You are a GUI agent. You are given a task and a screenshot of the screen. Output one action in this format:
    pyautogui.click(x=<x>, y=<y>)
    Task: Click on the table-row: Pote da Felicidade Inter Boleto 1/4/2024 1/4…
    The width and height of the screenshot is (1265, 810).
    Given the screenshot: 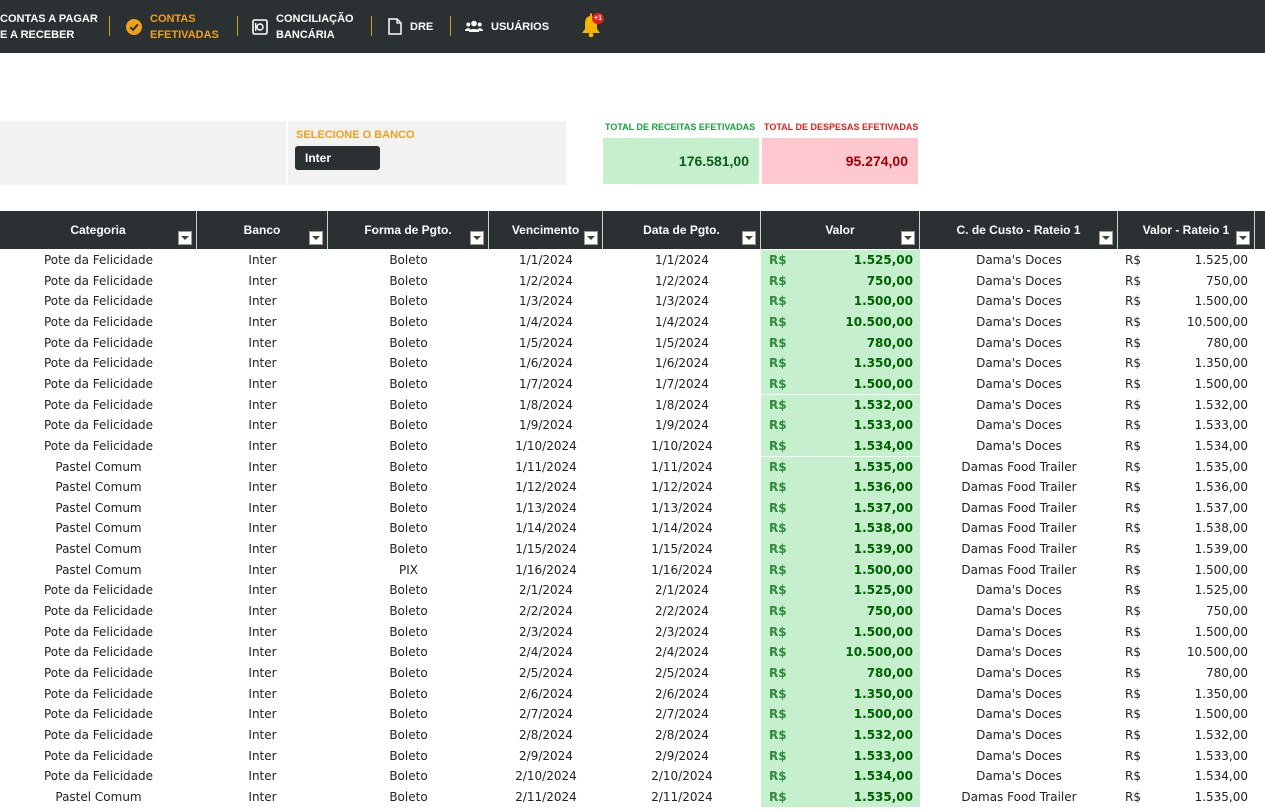 What is the action you would take?
    pyautogui.click(x=632, y=322)
    